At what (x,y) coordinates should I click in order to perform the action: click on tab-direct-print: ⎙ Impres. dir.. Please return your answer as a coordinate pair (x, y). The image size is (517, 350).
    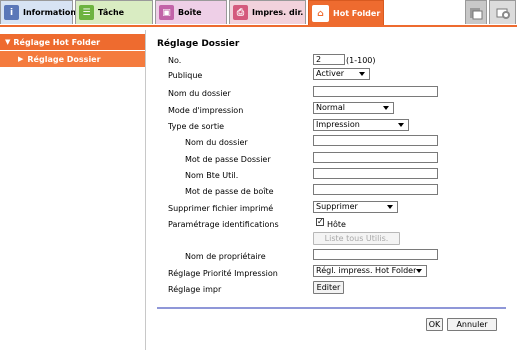
    Looking at the image, I should click on (267, 12).